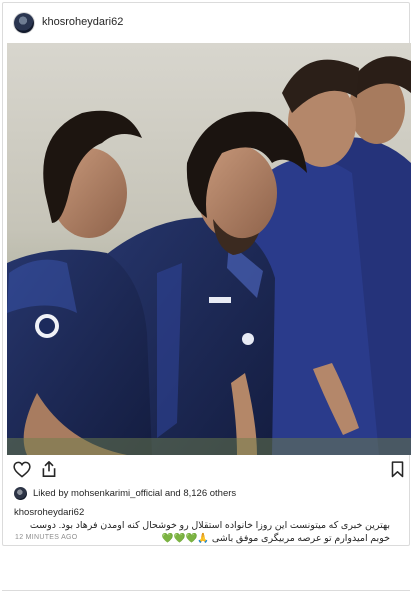  What do you see at coordinates (206, 471) in the screenshot?
I see `post-actions` at bounding box center [206, 471].